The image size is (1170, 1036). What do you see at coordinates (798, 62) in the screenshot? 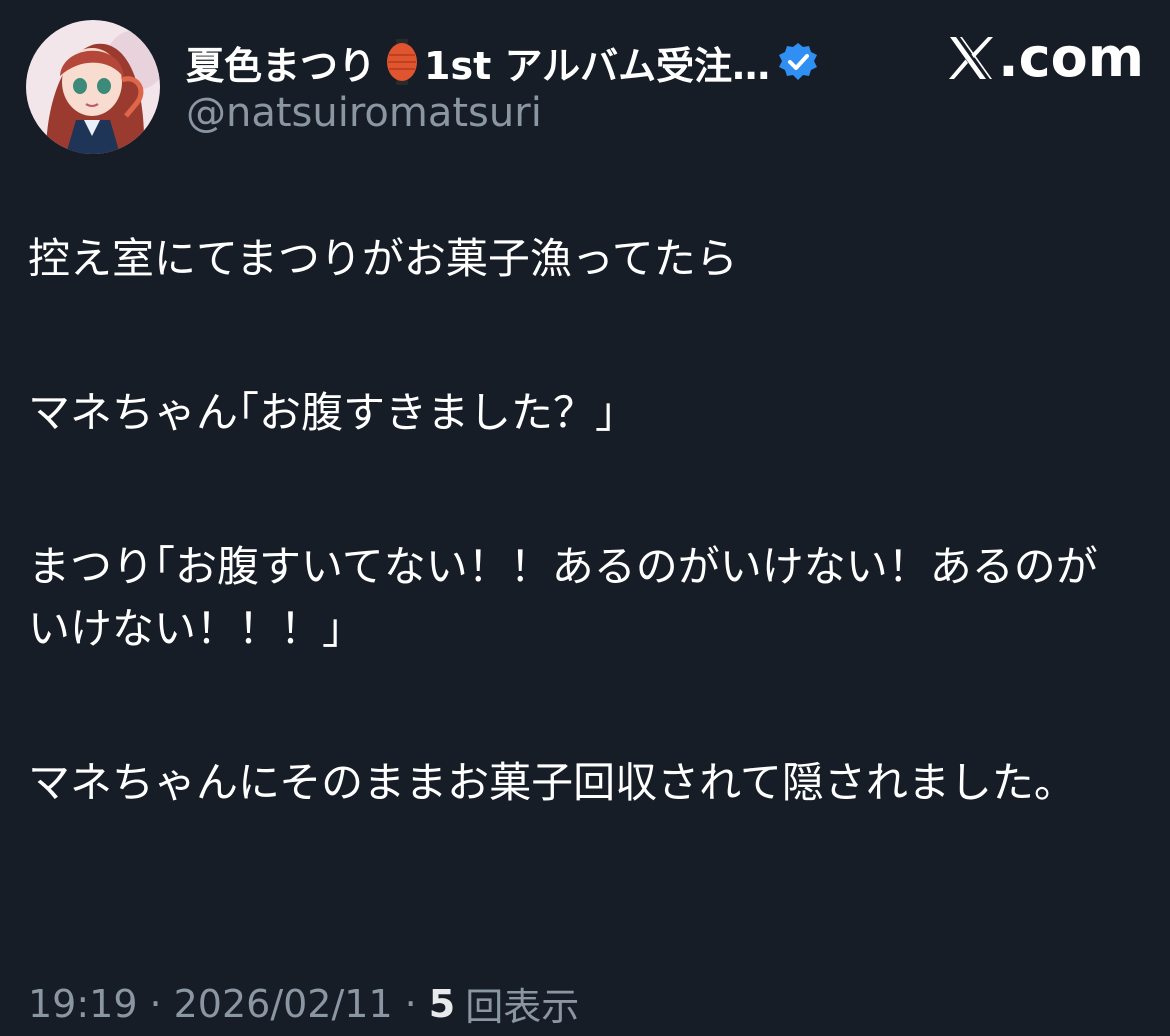
I see `verified-badge-icon` at bounding box center [798, 62].